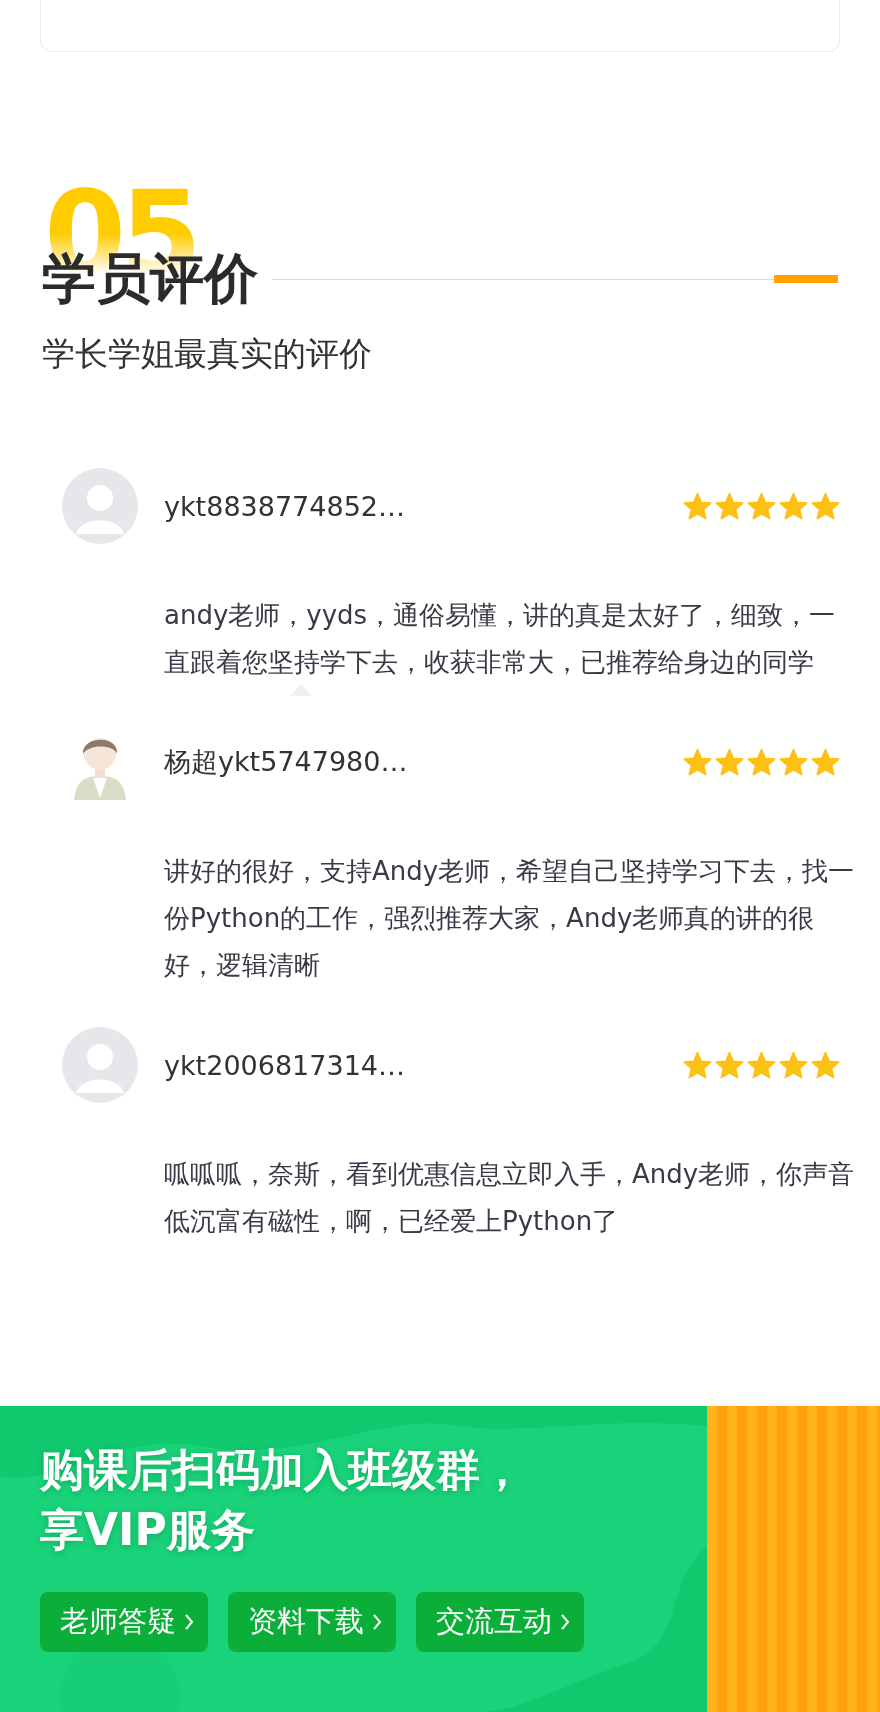 This screenshot has height=1712, width=880. I want to click on feature-button: 老师答疑, so click(124, 1622).